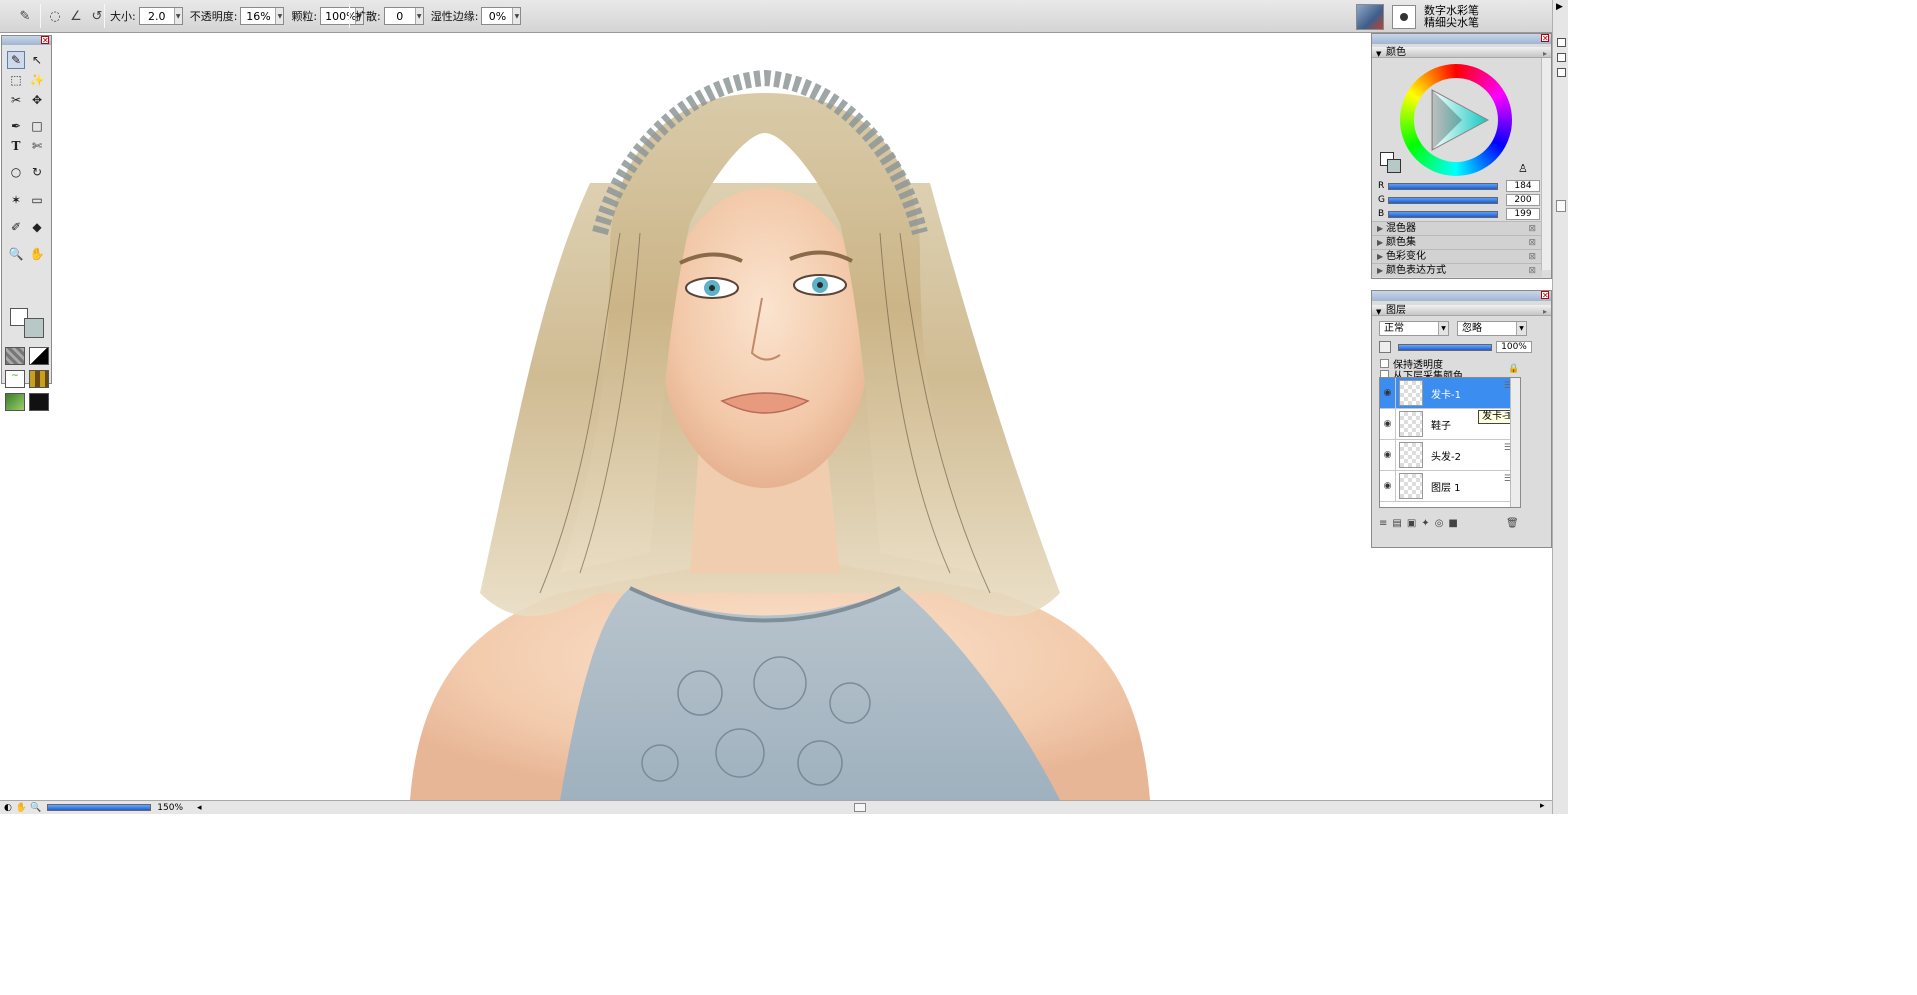 This screenshot has height=995, width=1917. Describe the element at coordinates (1461, 310) in the screenshot. I see `layers-panel-header: ▼ 图层 ▸` at that location.